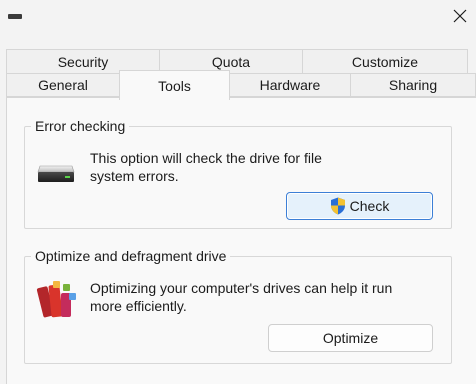 The image size is (476, 384). What do you see at coordinates (290, 85) in the screenshot?
I see `tab-hardware: Hardware` at bounding box center [290, 85].